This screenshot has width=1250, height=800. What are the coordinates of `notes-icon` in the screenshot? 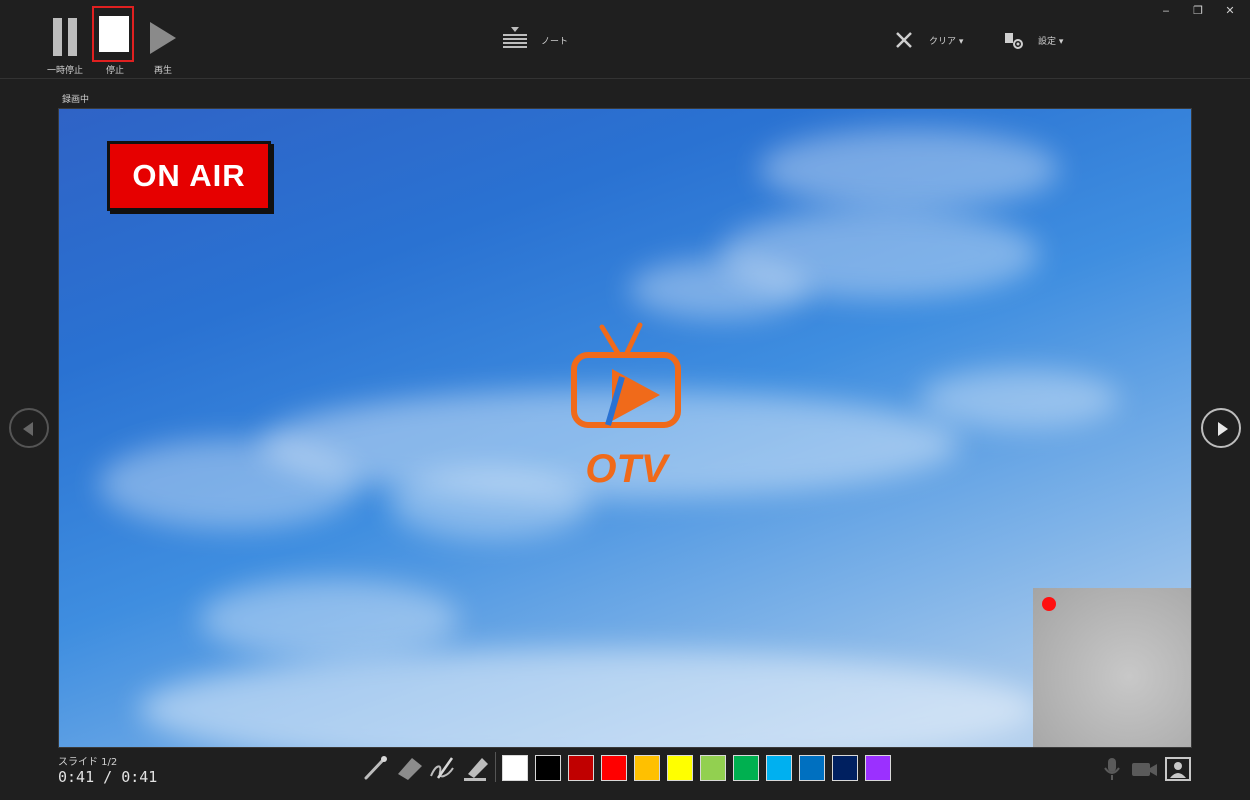 It's located at (515, 37).